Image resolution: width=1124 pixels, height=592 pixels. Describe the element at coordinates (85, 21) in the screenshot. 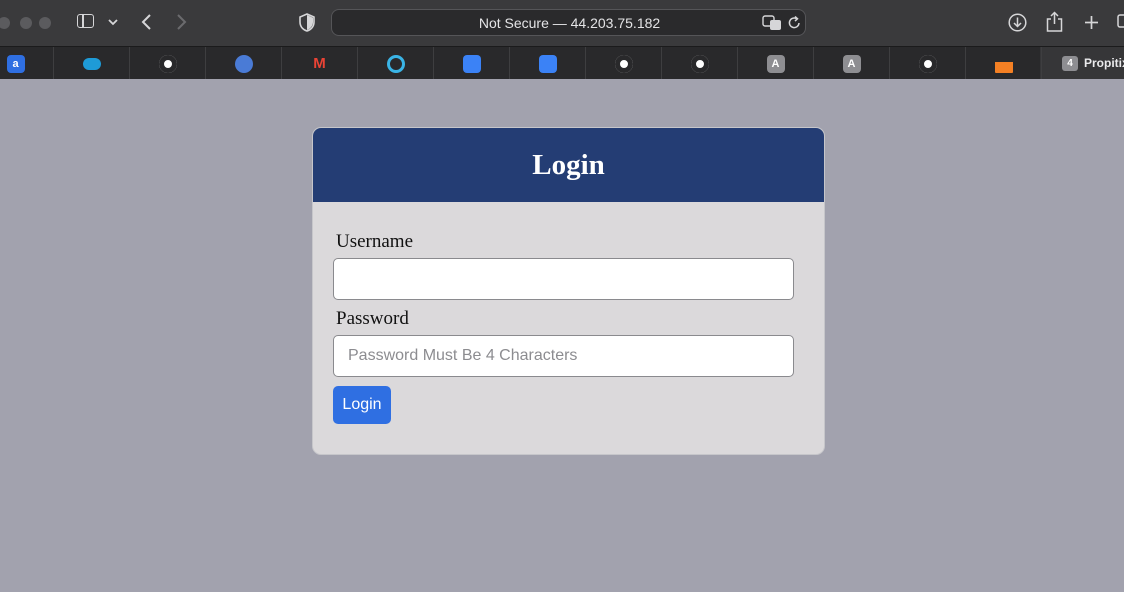

I see `sidebar-toggle-icon` at that location.